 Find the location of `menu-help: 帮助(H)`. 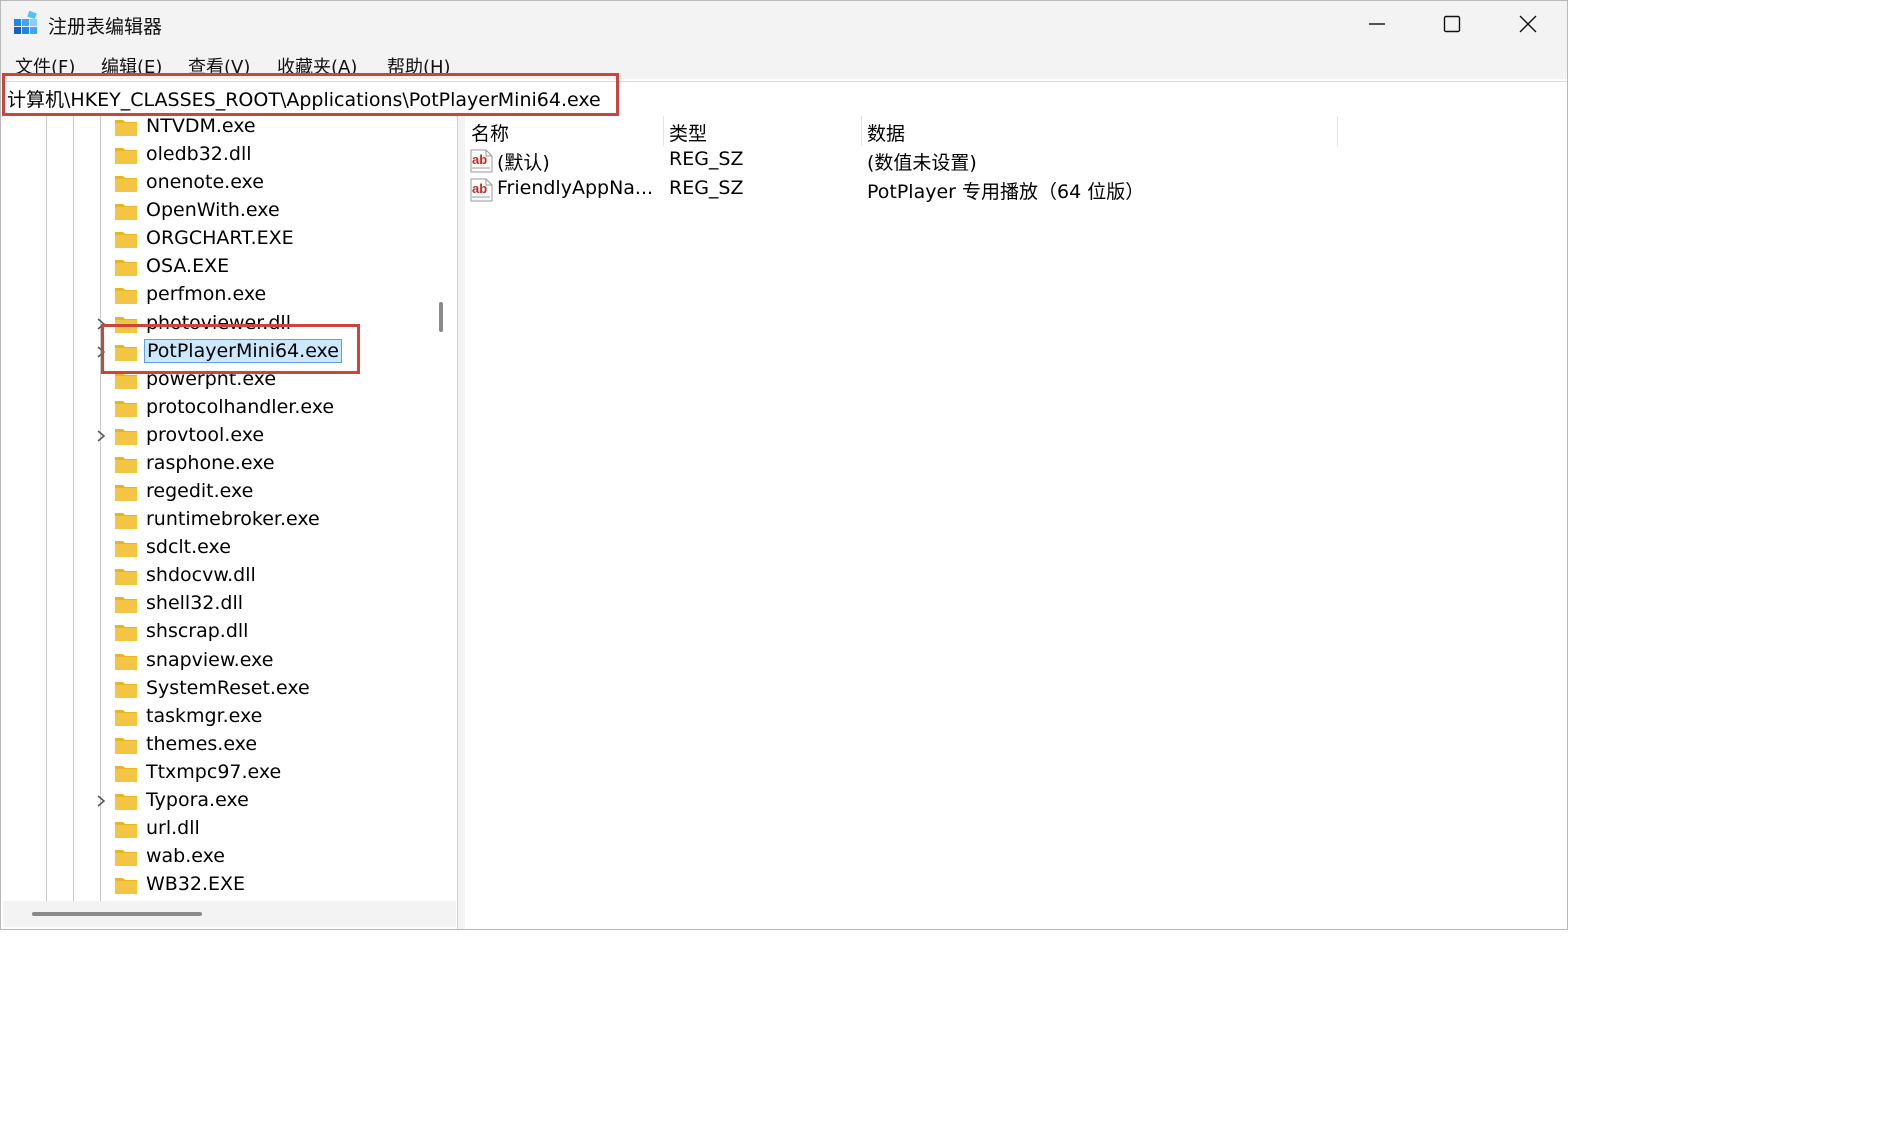

menu-help: 帮助(H) is located at coordinates (419, 66).